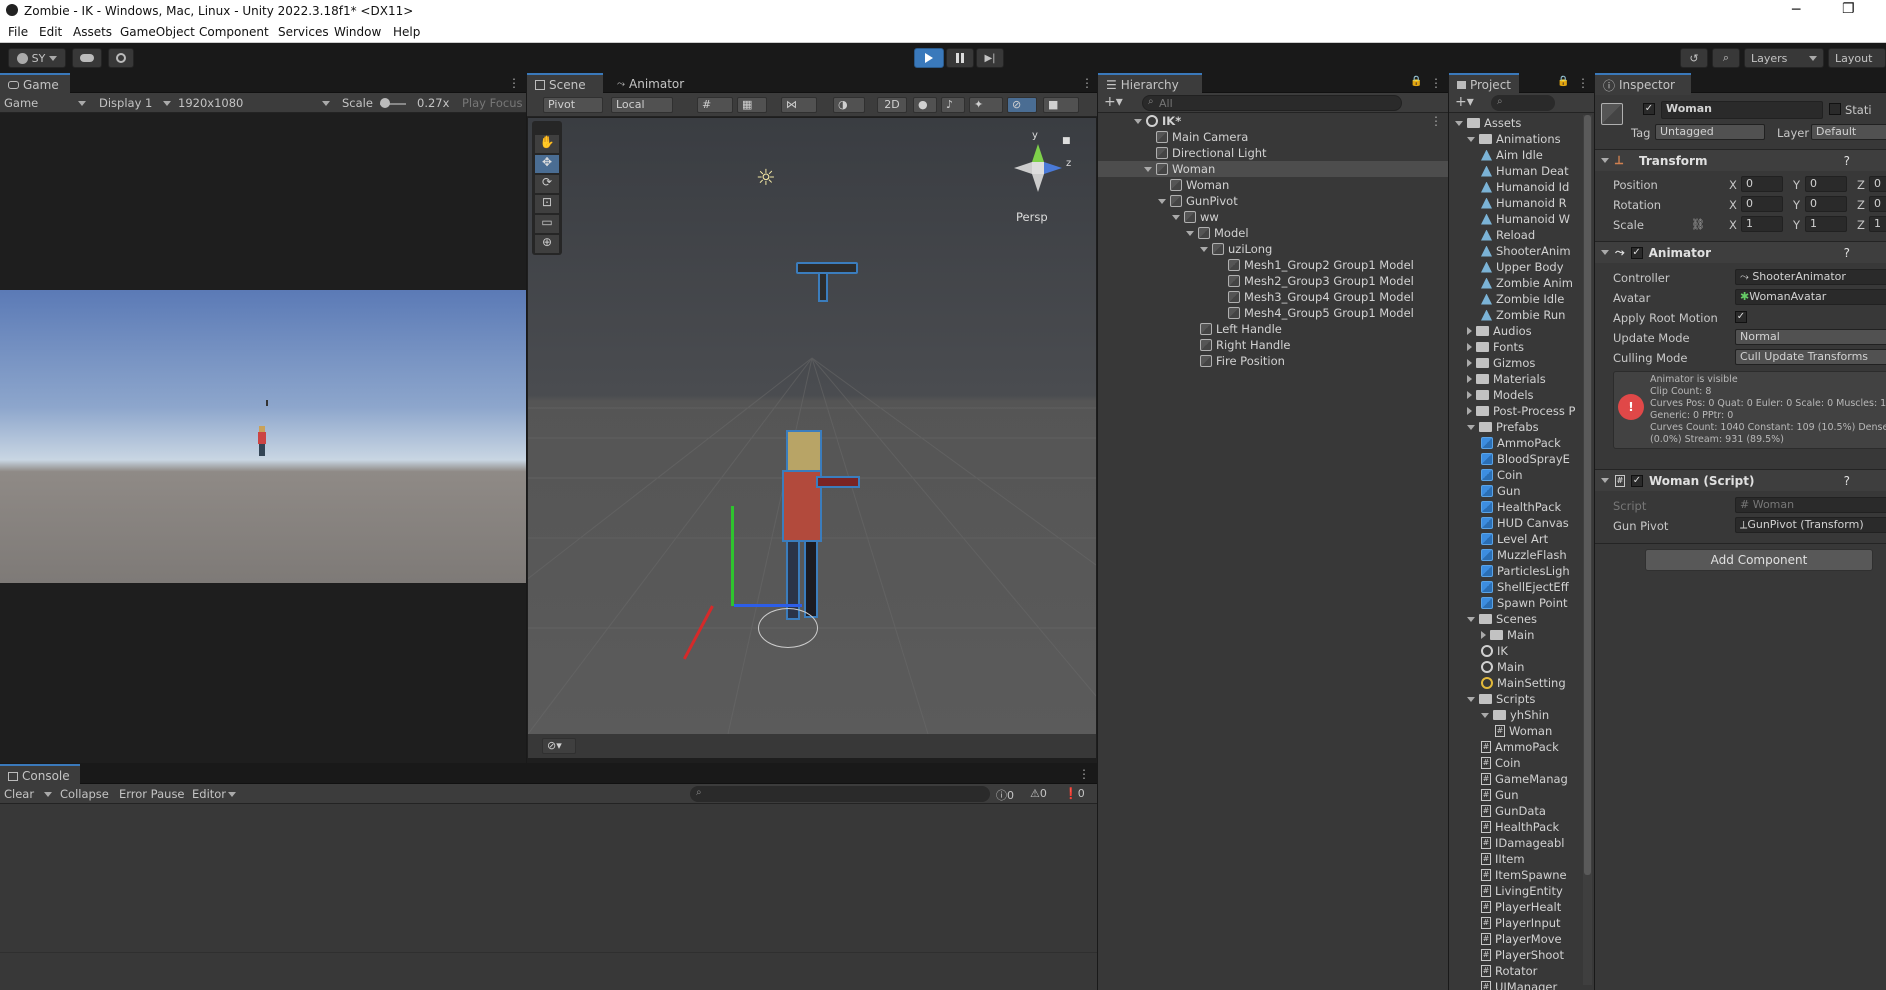  I want to click on hierarchy-item-mesh1: Mesh1_Group2 Group1 Model, so click(1321, 265).